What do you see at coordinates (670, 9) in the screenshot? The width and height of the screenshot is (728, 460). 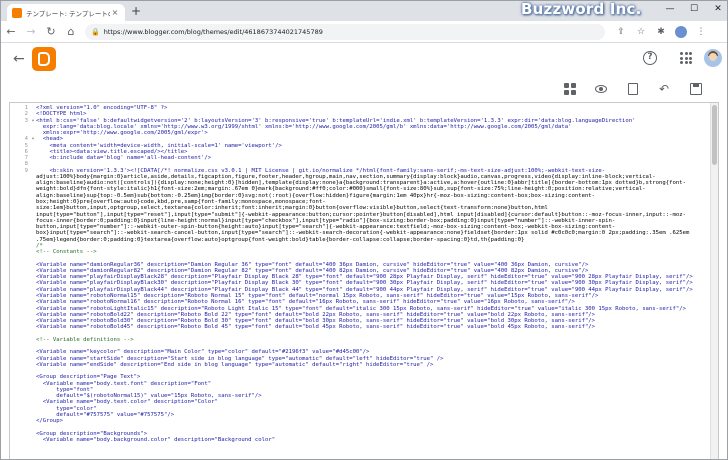 I see `minimize-button: —` at bounding box center [670, 9].